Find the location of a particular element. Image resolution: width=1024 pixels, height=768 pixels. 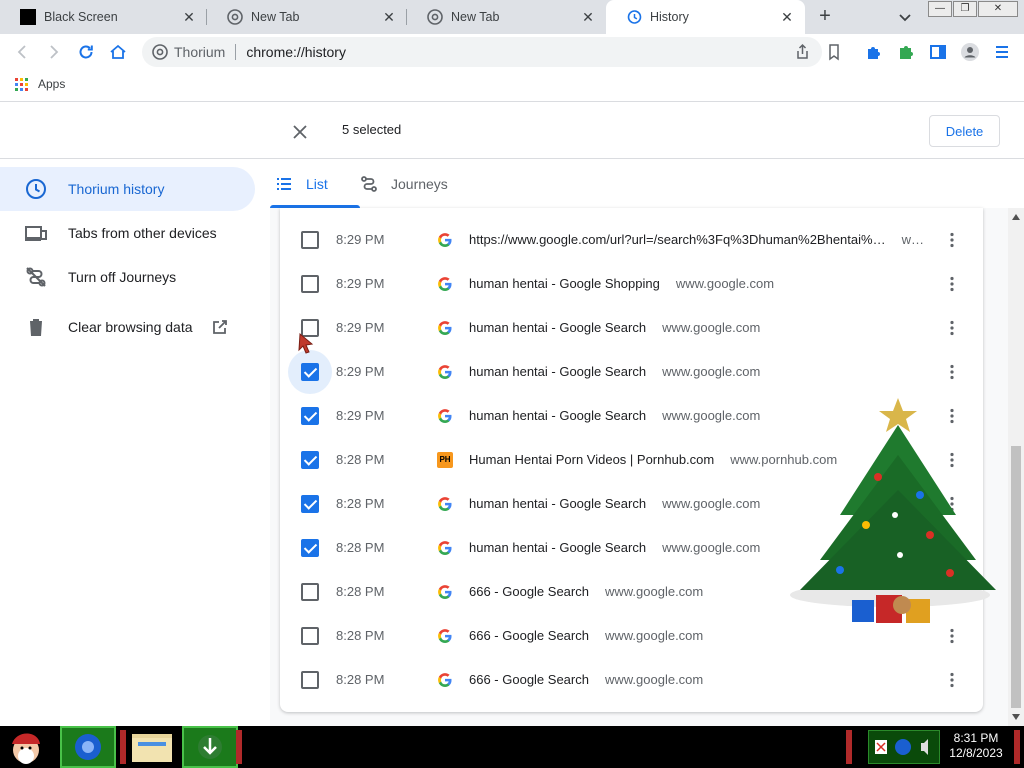

new-tab-button: + is located at coordinates (825, 17).